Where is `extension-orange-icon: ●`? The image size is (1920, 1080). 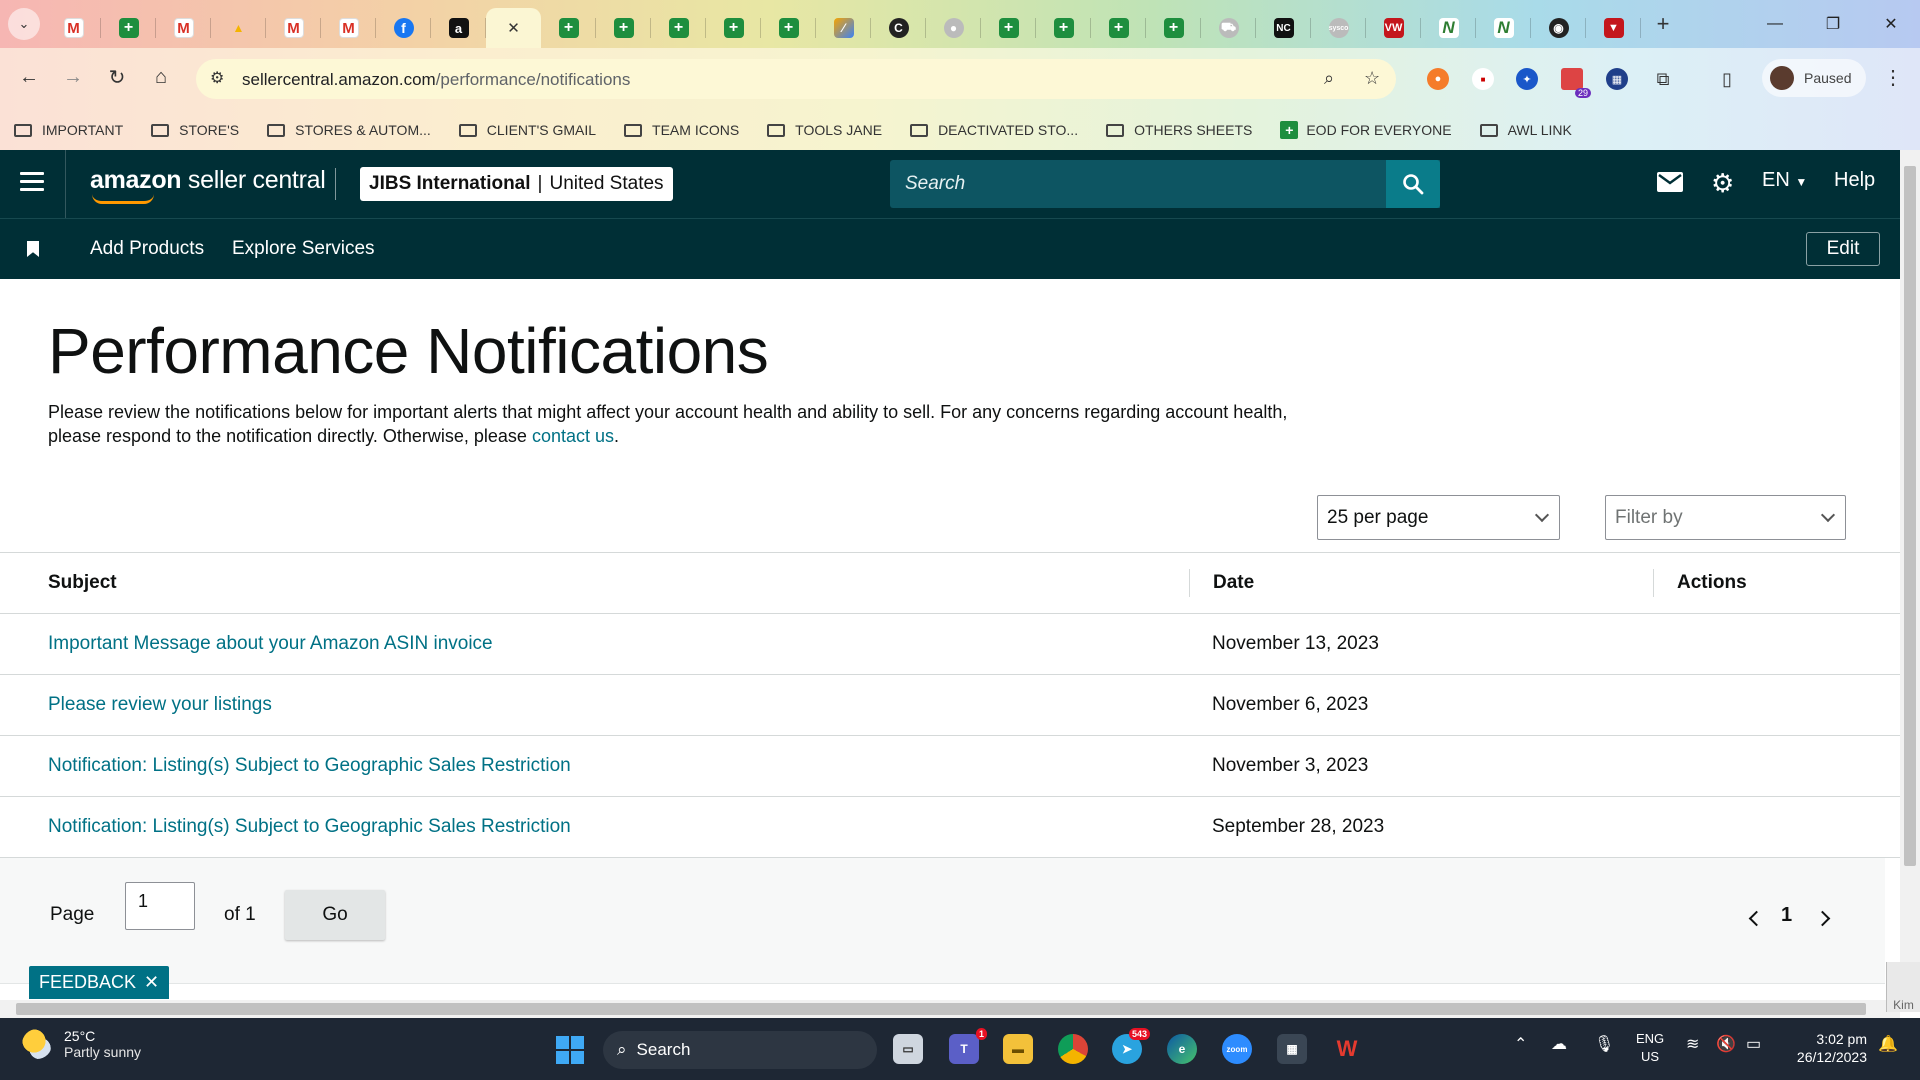 extension-orange-icon: ● is located at coordinates (1438, 79).